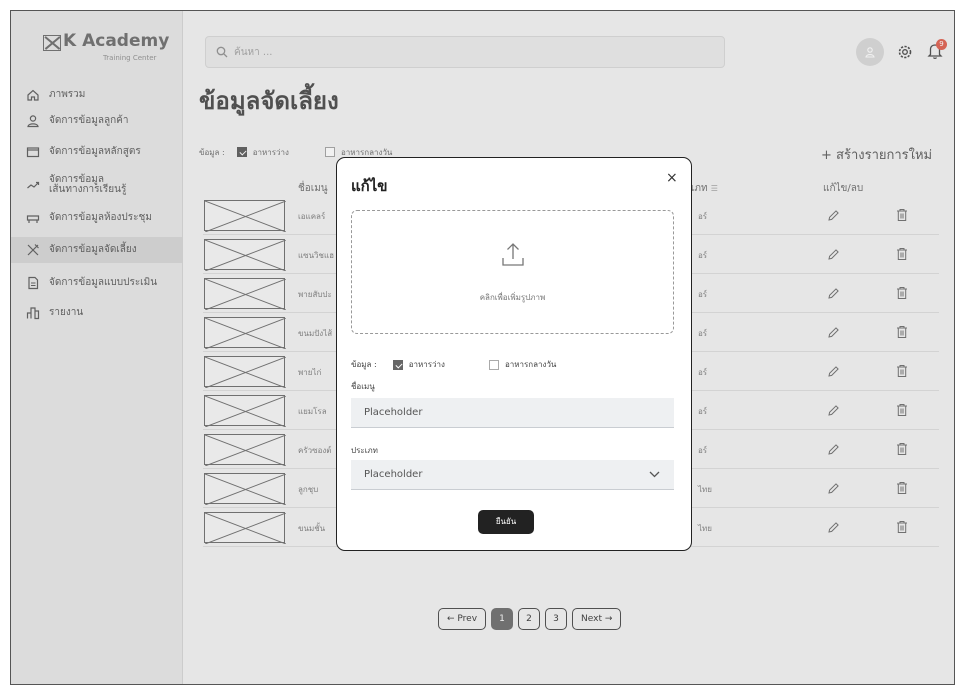 Image resolution: width=965 pixels, height=695 pixels. I want to click on category-label: ประเภท, so click(364, 450).